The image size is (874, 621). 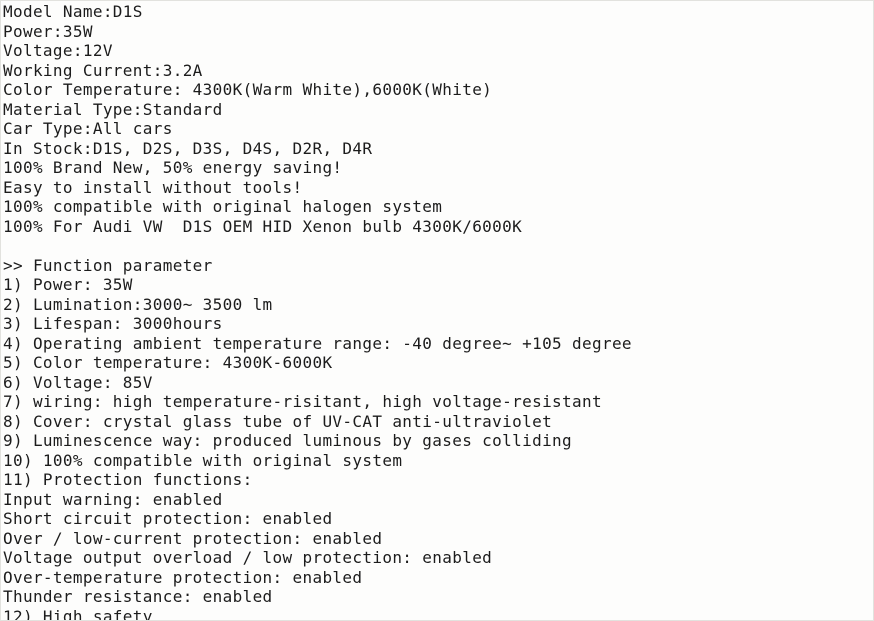 I want to click on spec-line: 100% Brand New, 50% energy saving!, so click(x=173, y=167).